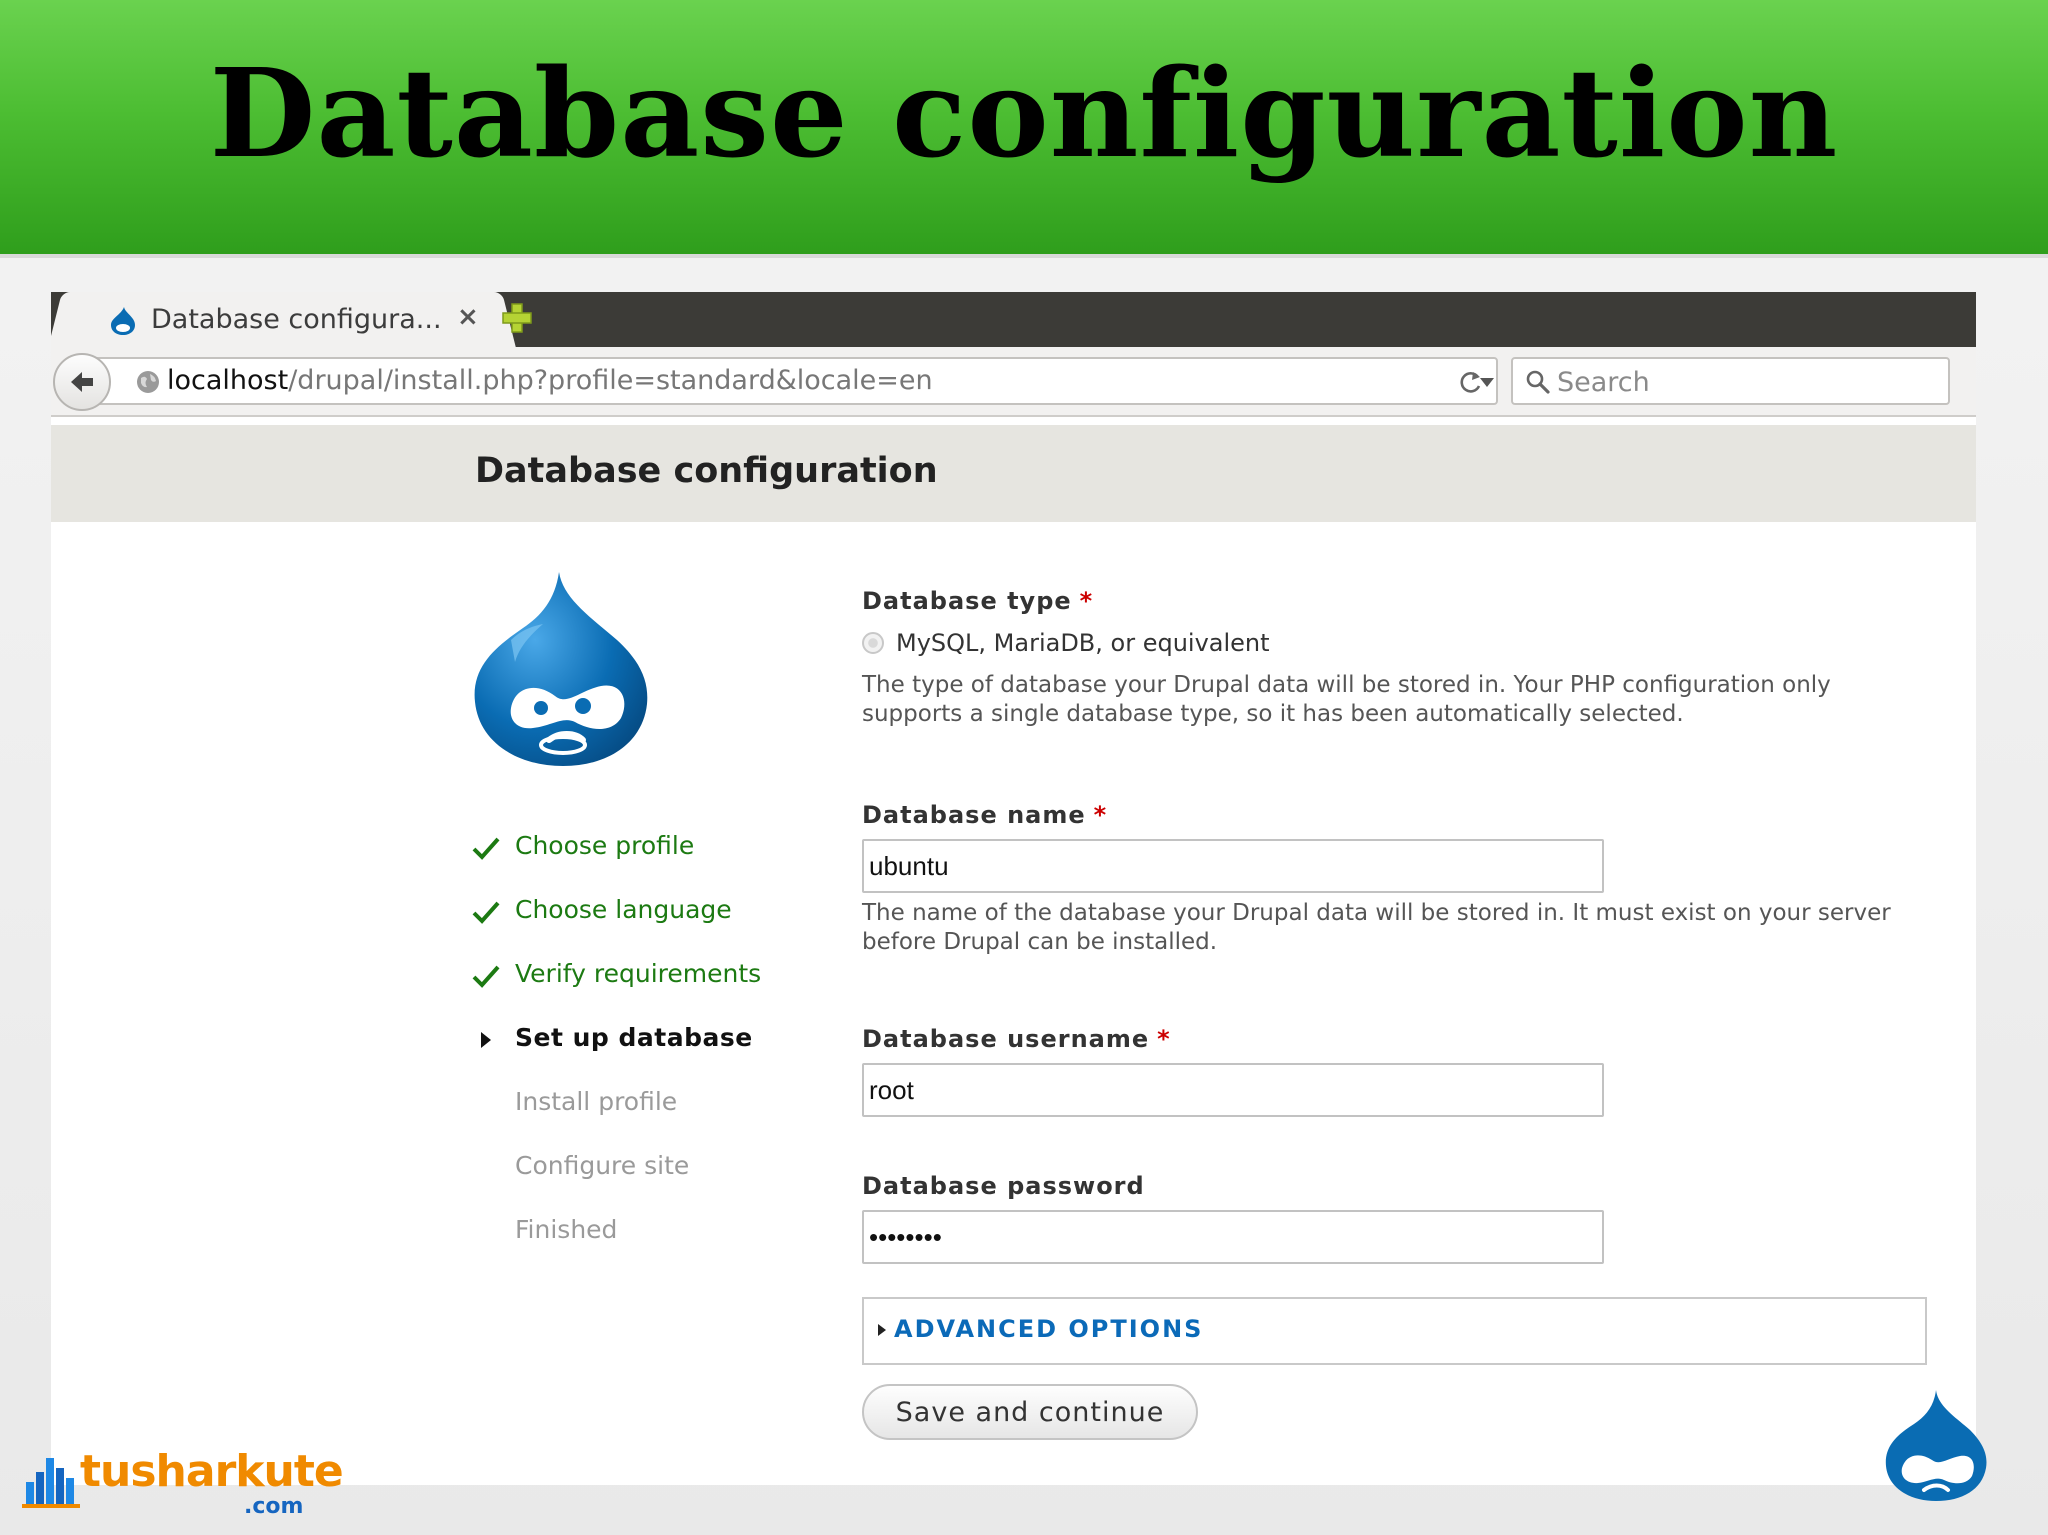 The height and width of the screenshot is (1535, 2048). Describe the element at coordinates (1013, 320) in the screenshot. I see `tab-strip: Database configura... ×` at that location.